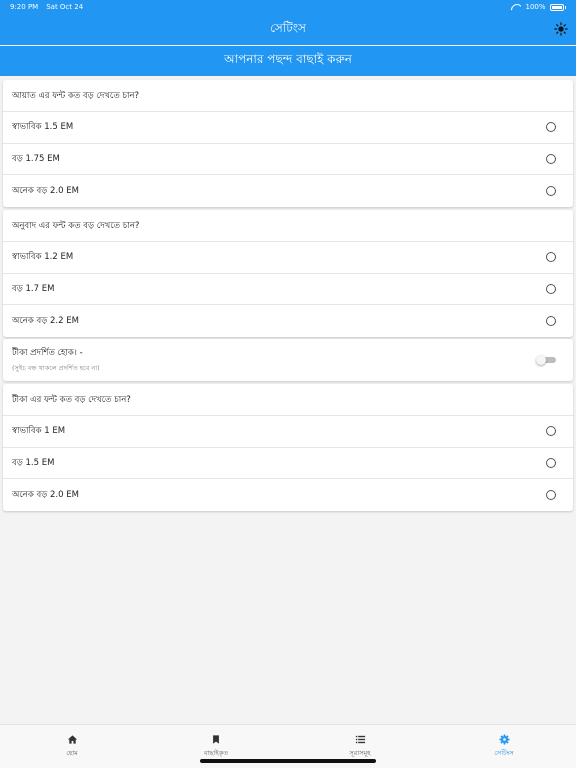  I want to click on tika-font-option-large: বড় 1.5 EM, so click(288, 463).